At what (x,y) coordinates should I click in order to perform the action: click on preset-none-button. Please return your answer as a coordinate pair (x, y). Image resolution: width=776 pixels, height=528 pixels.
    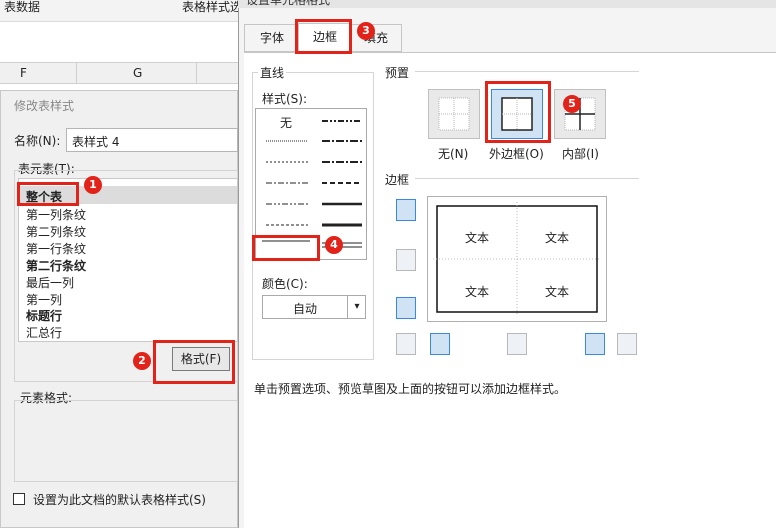
    Looking at the image, I should click on (454, 114).